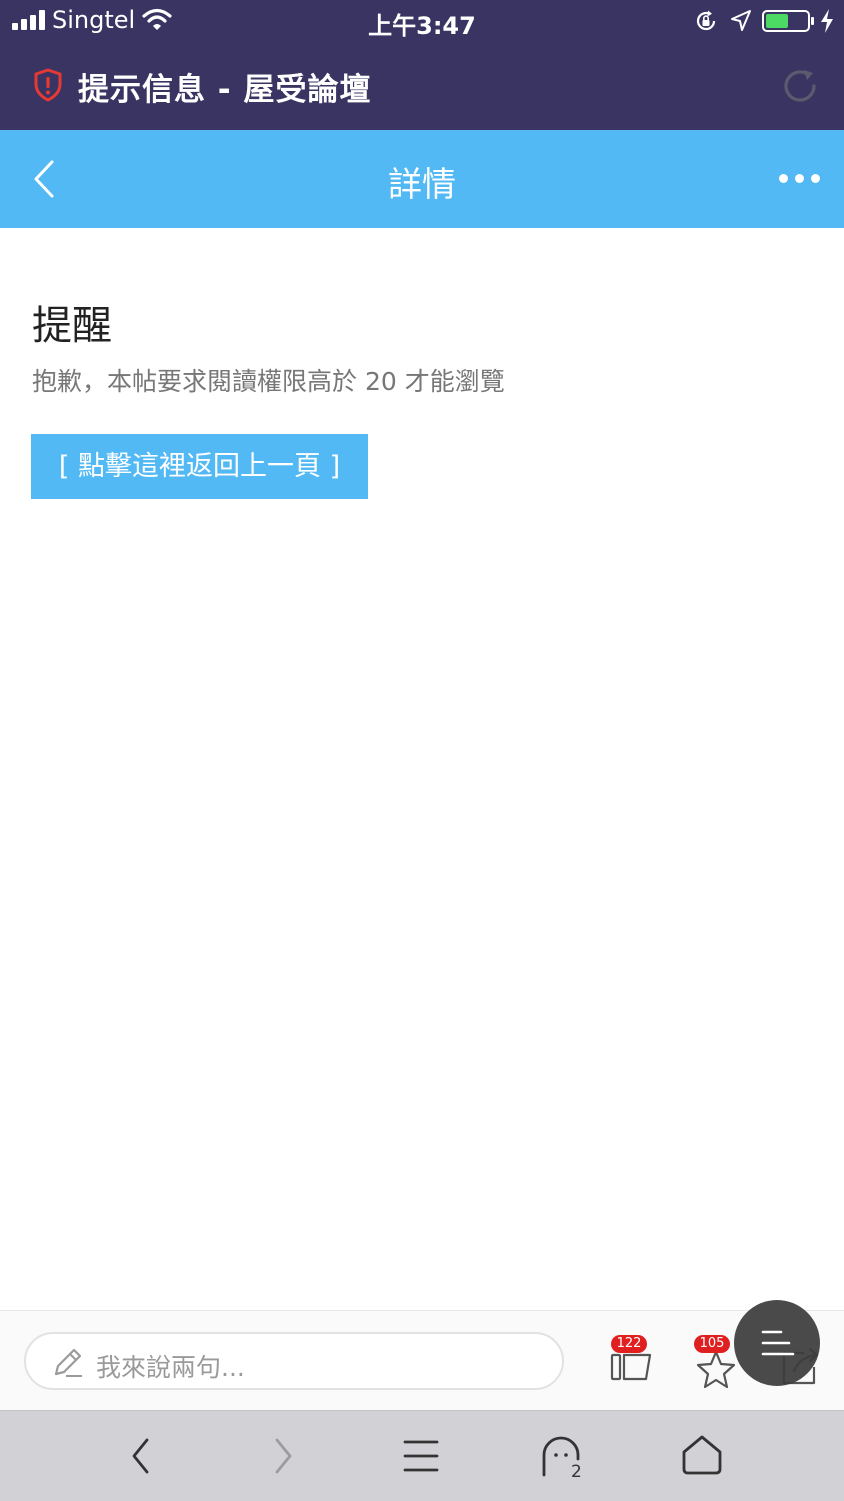 The image size is (844, 1501). I want to click on status-bar: Singtel 上午3:47, so click(422, 22).